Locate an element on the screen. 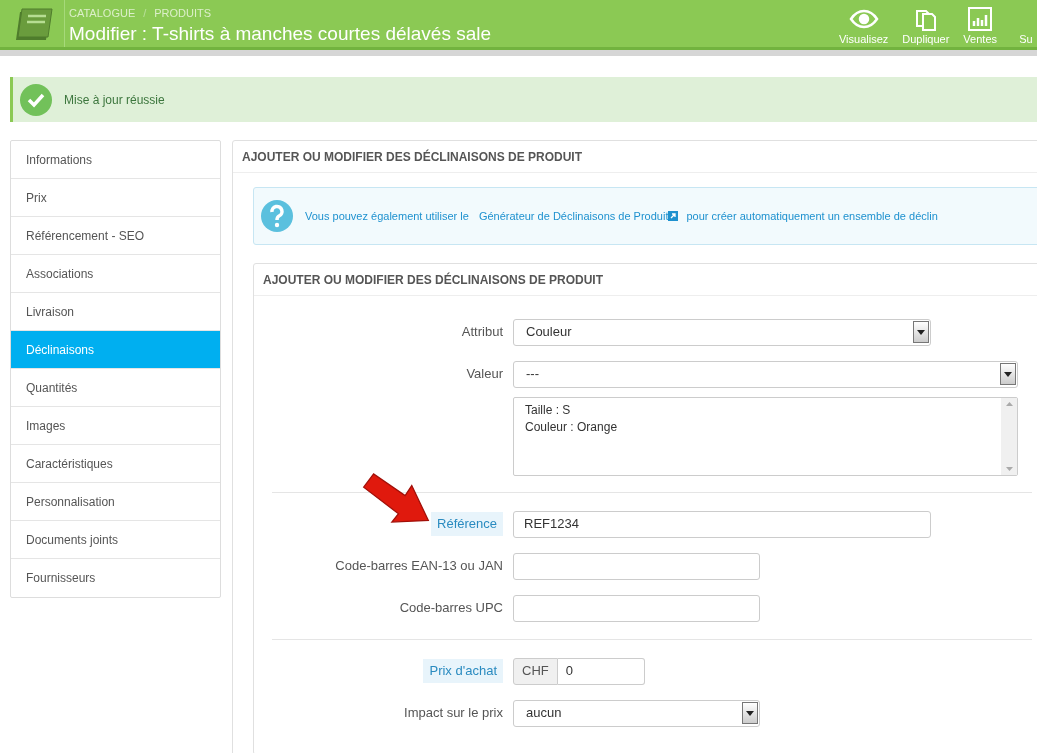 Image resolution: width=1037 pixels, height=753 pixels. page-title: Modifier : T-shirts à manches courtes délavés sale is located at coordinates (280, 33).